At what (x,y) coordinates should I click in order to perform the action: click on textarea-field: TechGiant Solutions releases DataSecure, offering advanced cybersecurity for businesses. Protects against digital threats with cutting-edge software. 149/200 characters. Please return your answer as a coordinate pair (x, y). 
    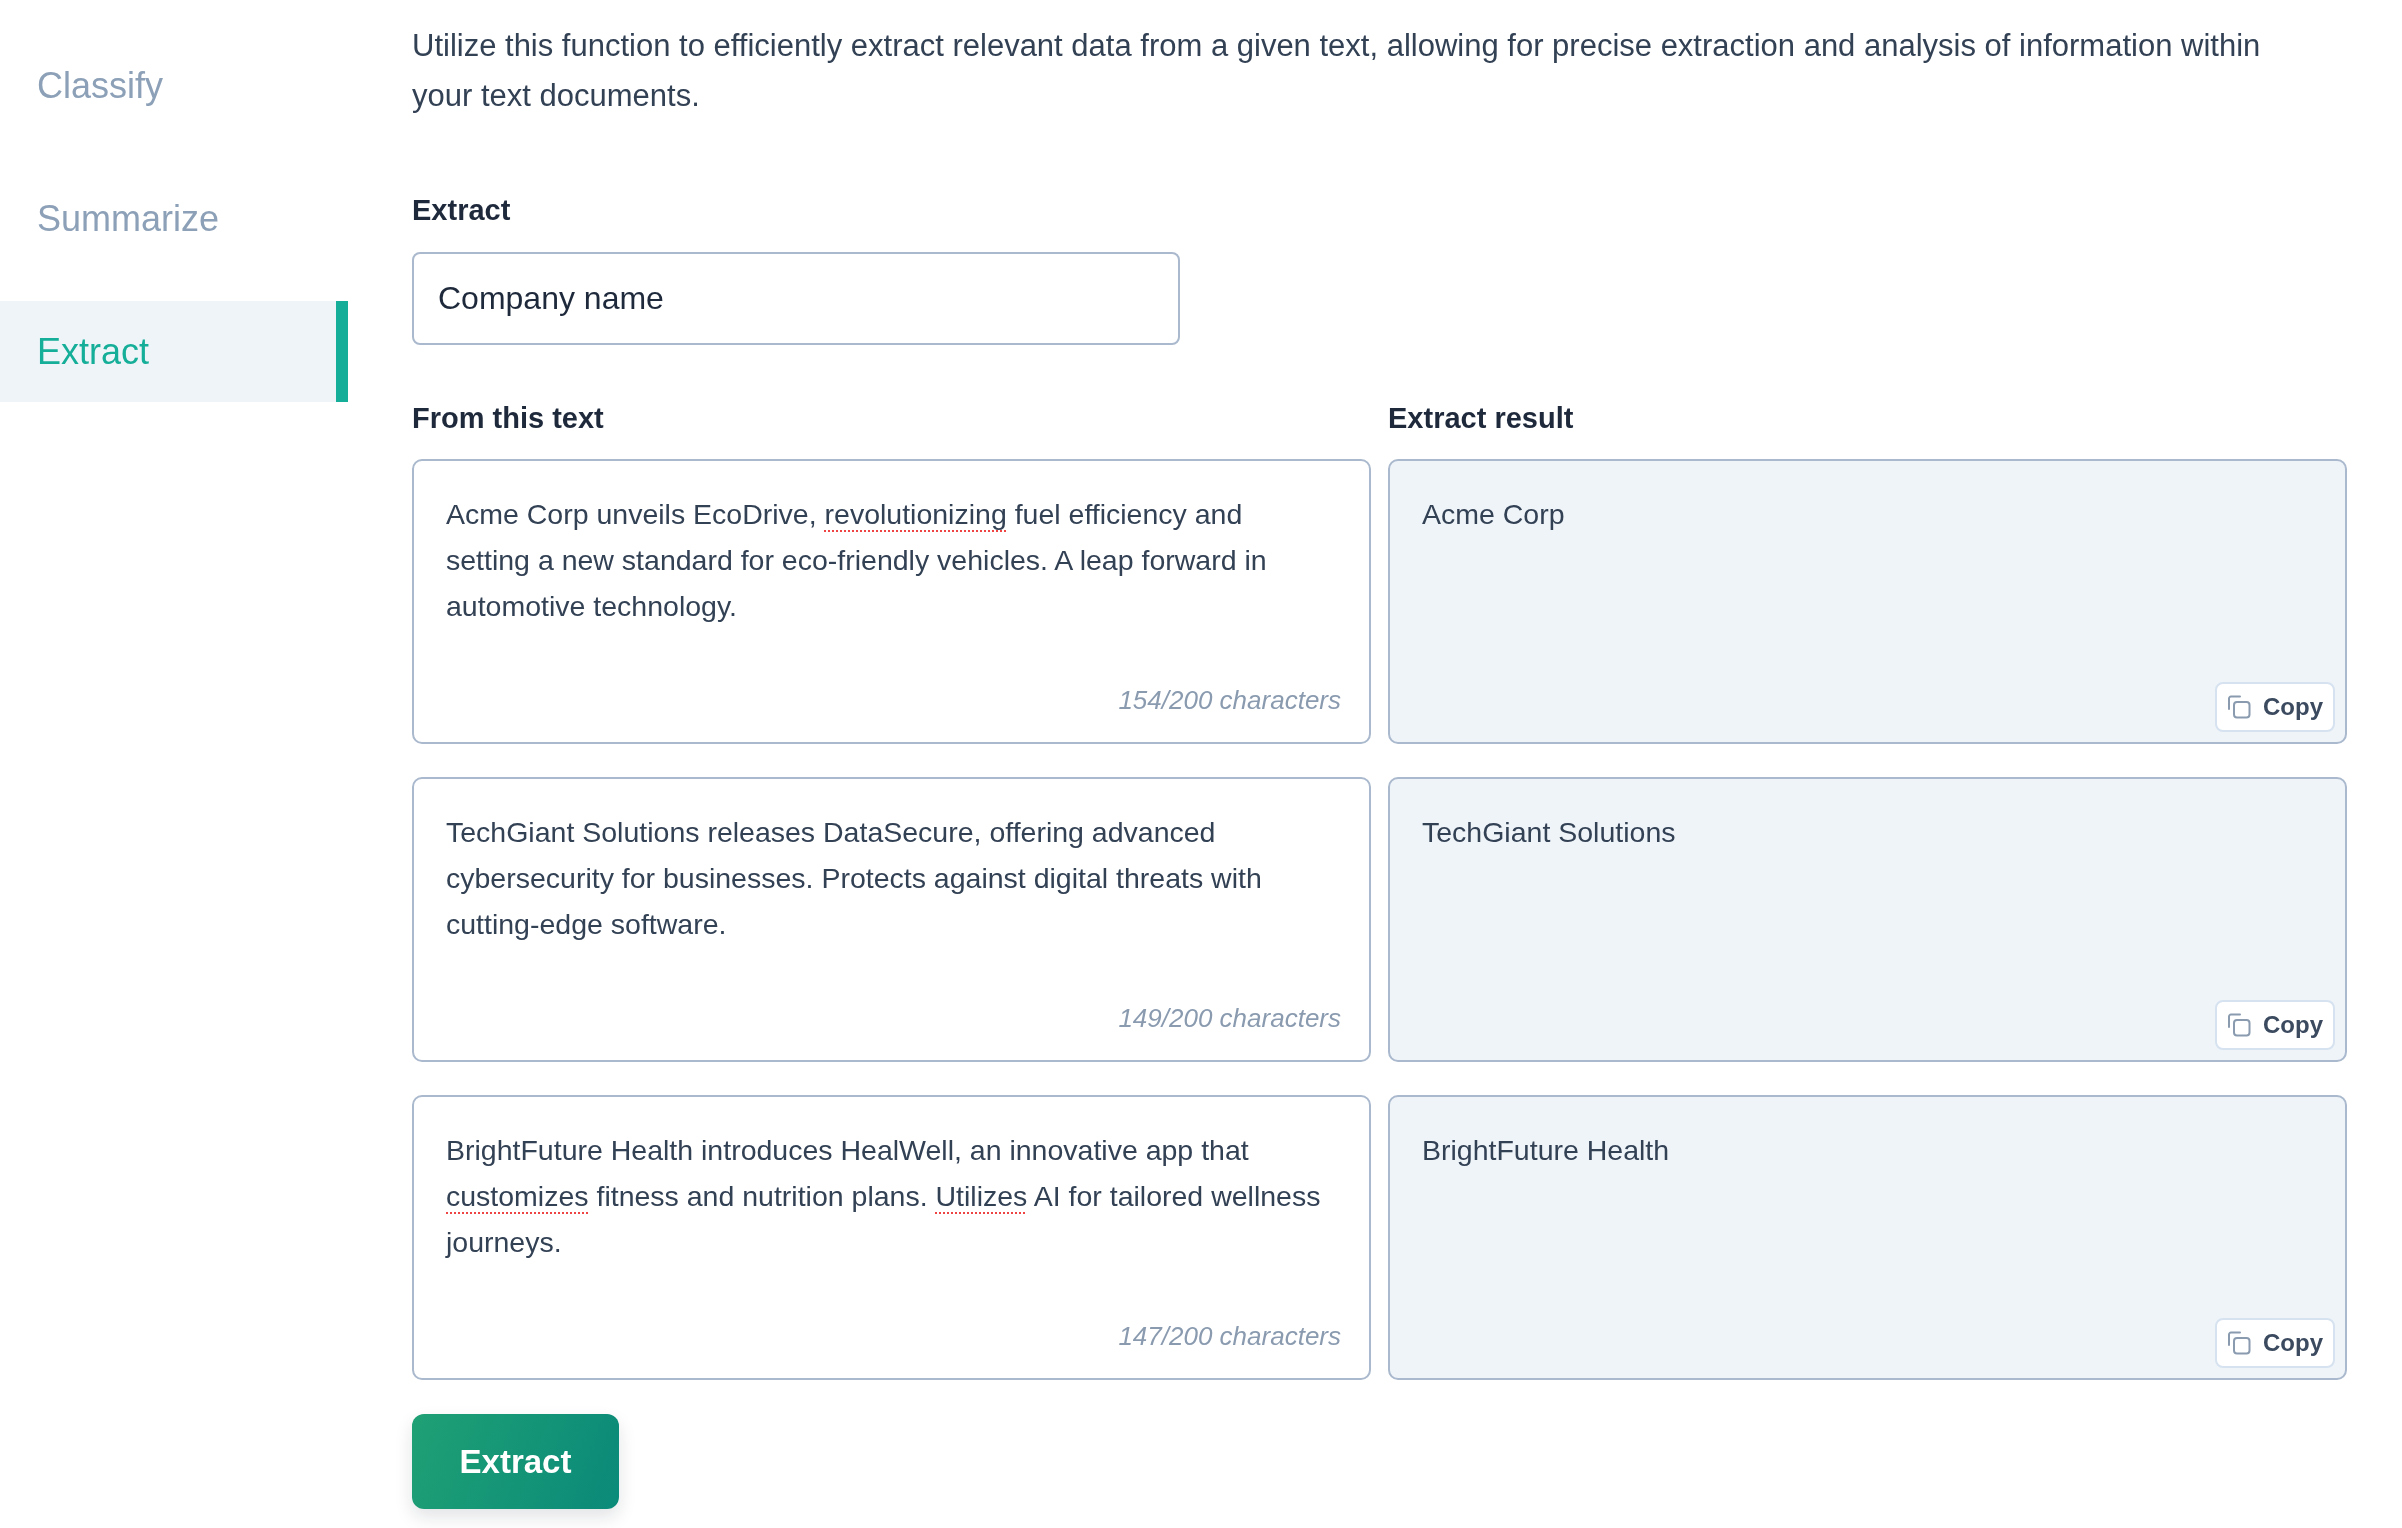
    Looking at the image, I should click on (891, 919).